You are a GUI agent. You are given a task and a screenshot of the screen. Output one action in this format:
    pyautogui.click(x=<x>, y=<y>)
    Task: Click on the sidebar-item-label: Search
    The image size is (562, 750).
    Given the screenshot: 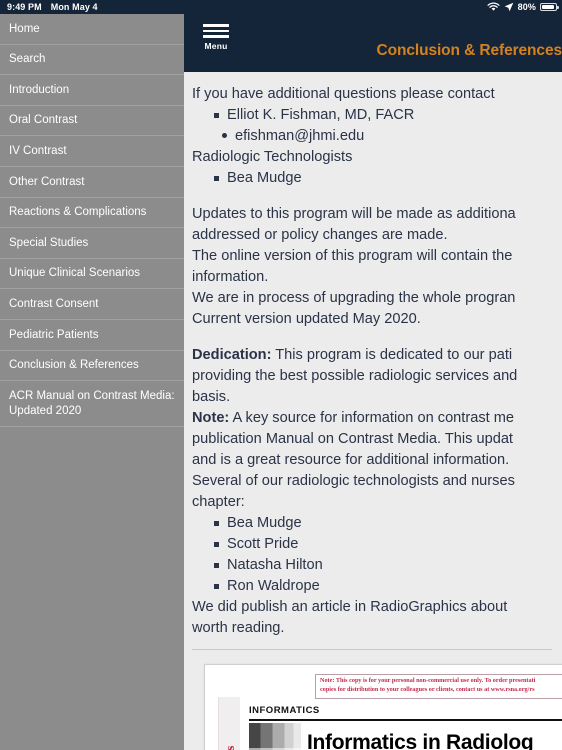 What is the action you would take?
    pyautogui.click(x=27, y=59)
    